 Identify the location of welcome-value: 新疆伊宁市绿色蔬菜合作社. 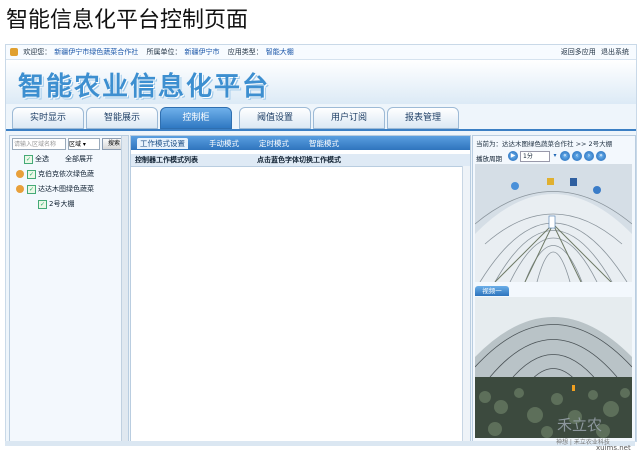
(96, 52).